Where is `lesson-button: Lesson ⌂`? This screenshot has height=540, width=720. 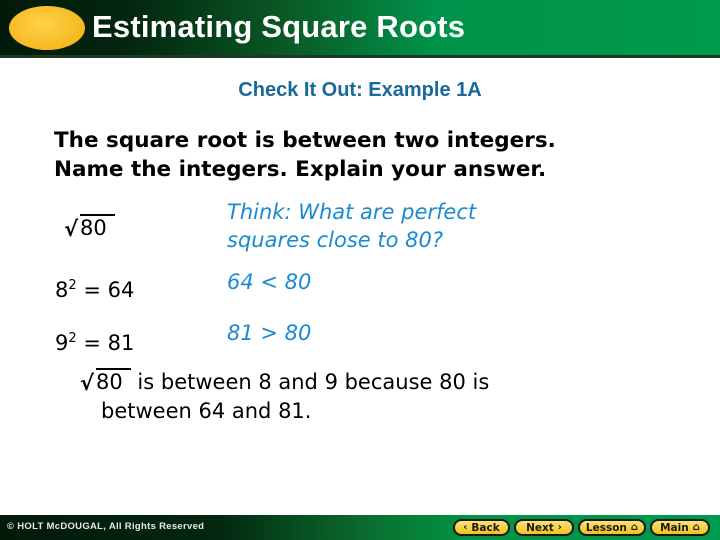 lesson-button: Lesson ⌂ is located at coordinates (612, 527).